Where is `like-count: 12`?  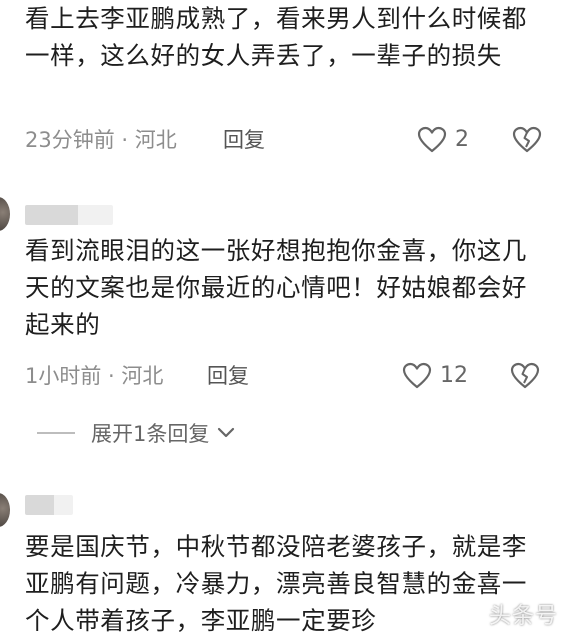 like-count: 12 is located at coordinates (454, 375).